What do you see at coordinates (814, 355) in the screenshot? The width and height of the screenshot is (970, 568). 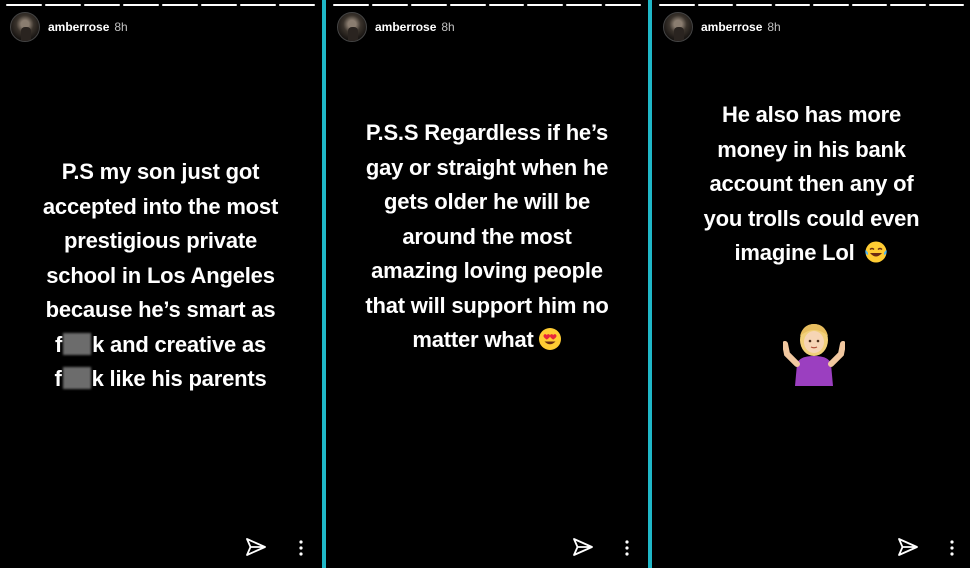 I see `shrugging-woman-emoji` at bounding box center [814, 355].